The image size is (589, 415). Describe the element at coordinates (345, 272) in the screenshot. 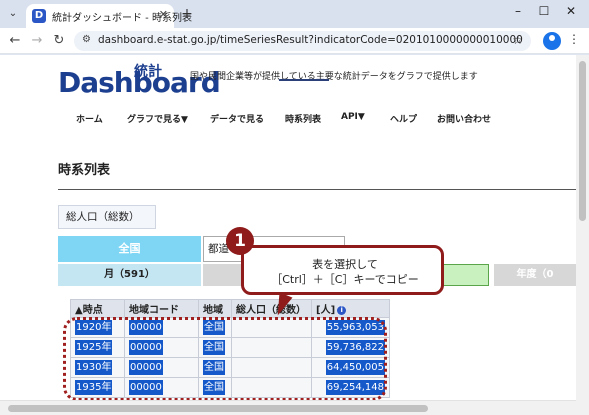

I see `callout-text: 表を選択して ［Ctrl］＋［C］キーでコピー` at that location.